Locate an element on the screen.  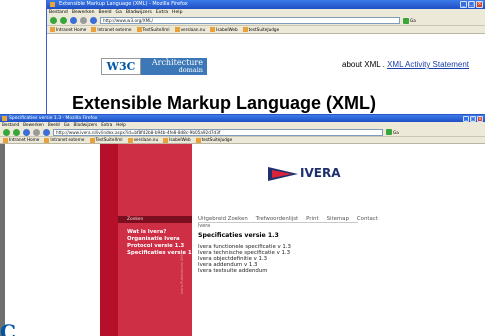
ivera-red-bar is located at coordinates (109, 240).